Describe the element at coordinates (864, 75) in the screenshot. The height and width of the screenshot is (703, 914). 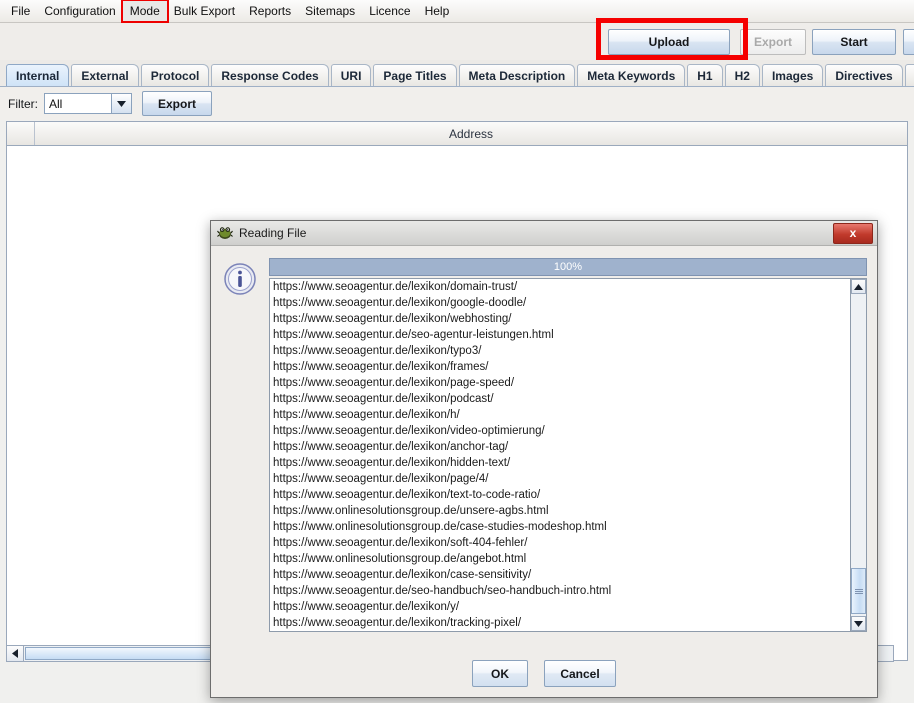
I see `tab-directives: Directives` at that location.